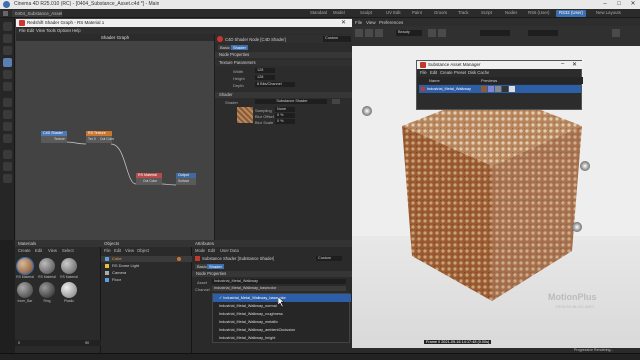 The height and width of the screenshot is (360, 640). I want to click on menu-view: View, so click(40, 30).